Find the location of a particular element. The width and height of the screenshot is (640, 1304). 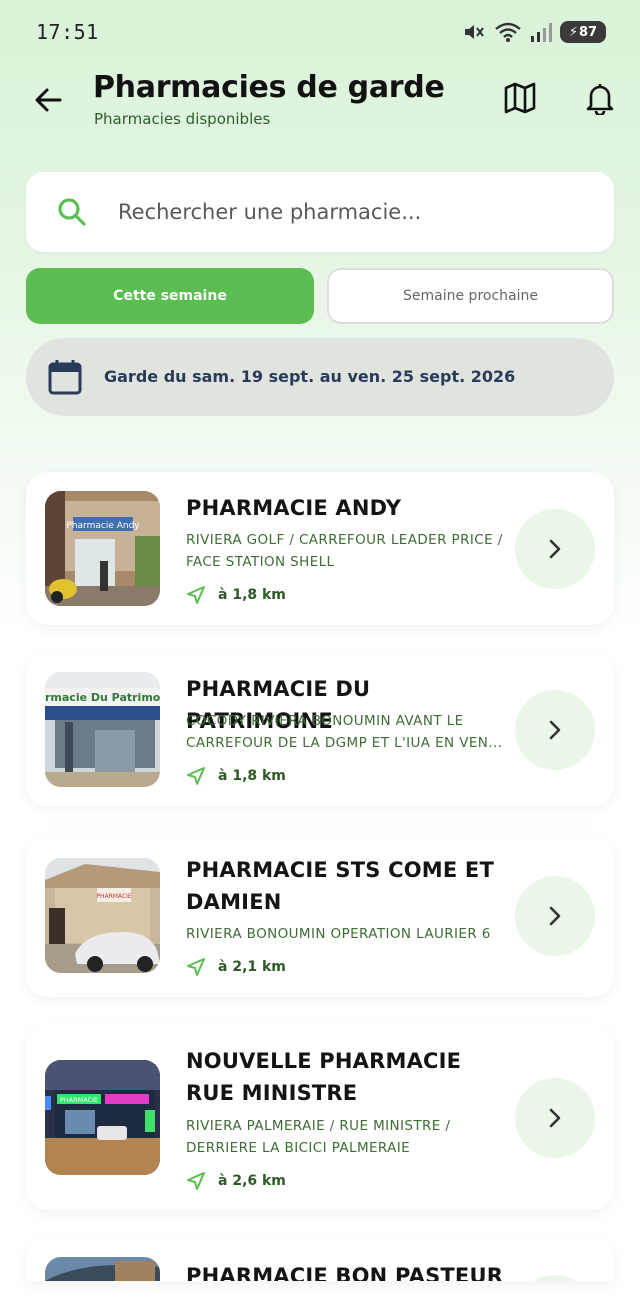

pharmacy-name: PHARMACIE BON PASTEUR is located at coordinates (345, 1272).